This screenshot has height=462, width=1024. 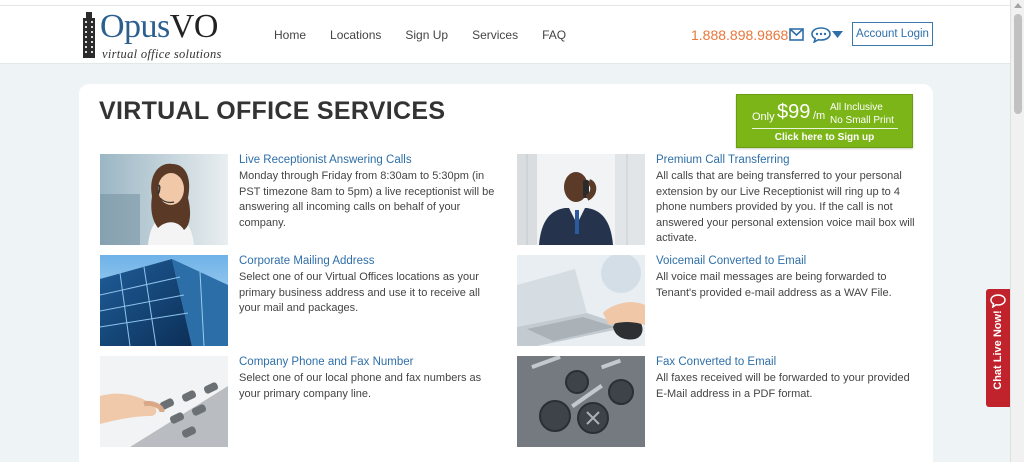 I want to click on logo-vo: VO, so click(x=194, y=26).